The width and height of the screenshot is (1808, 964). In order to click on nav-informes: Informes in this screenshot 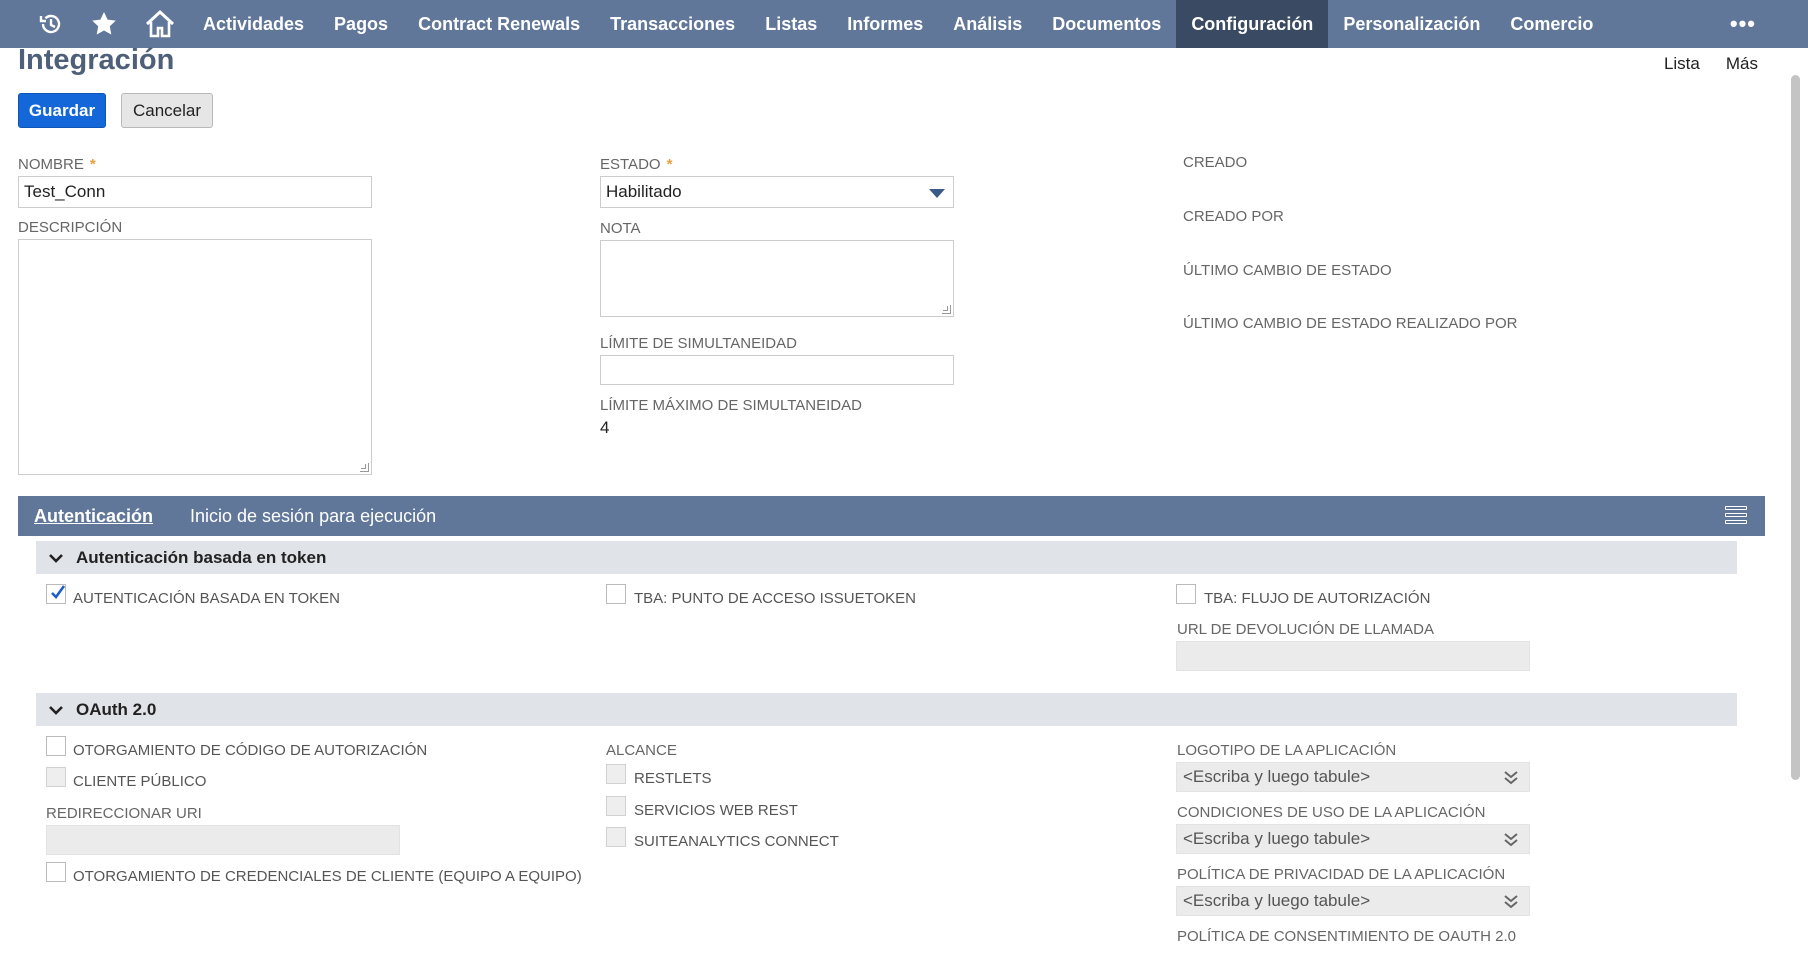, I will do `click(885, 24)`.